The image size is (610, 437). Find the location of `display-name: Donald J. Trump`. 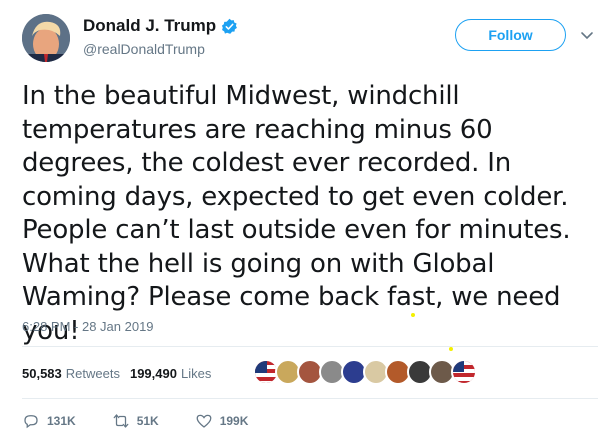

display-name: Donald J. Trump is located at coordinates (149, 26).